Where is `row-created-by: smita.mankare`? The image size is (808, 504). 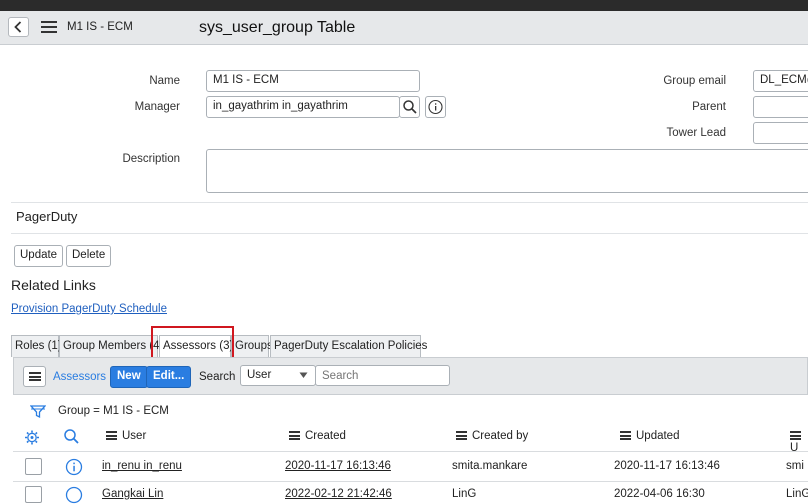 row-created-by: smita.mankare is located at coordinates (490, 466).